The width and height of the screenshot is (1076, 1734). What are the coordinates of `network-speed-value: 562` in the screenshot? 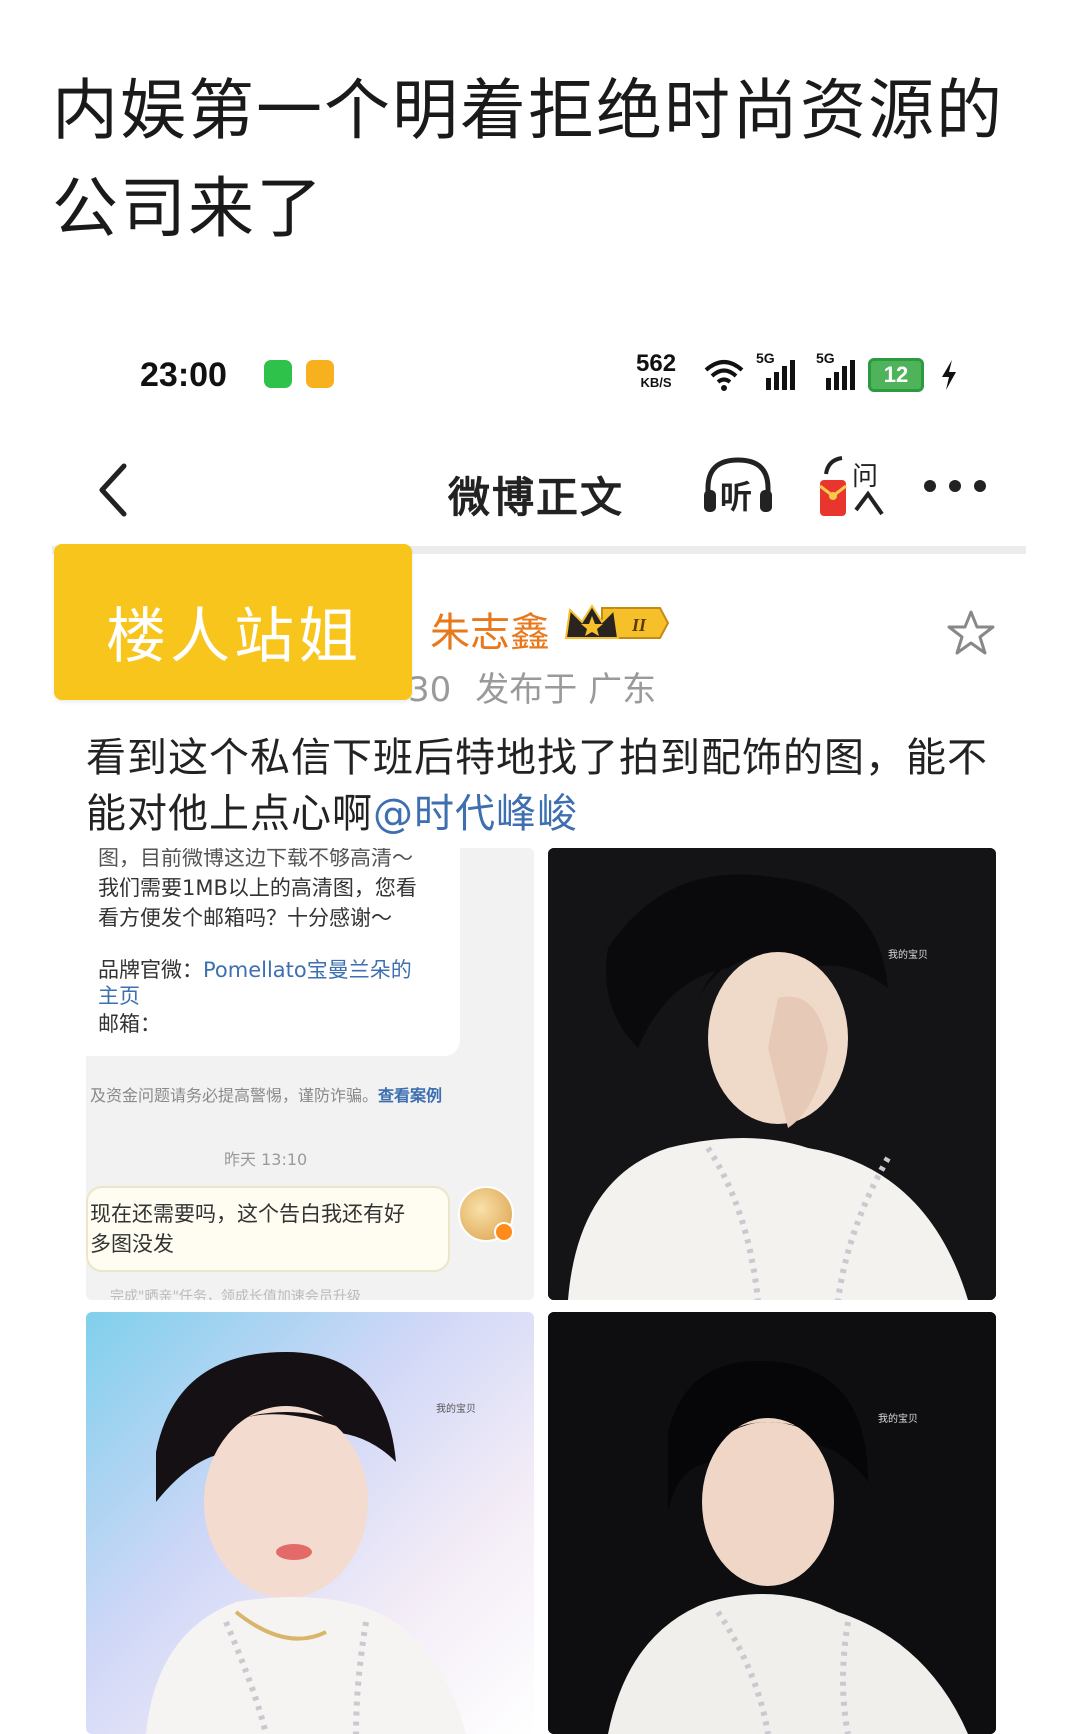 It's located at (656, 363).